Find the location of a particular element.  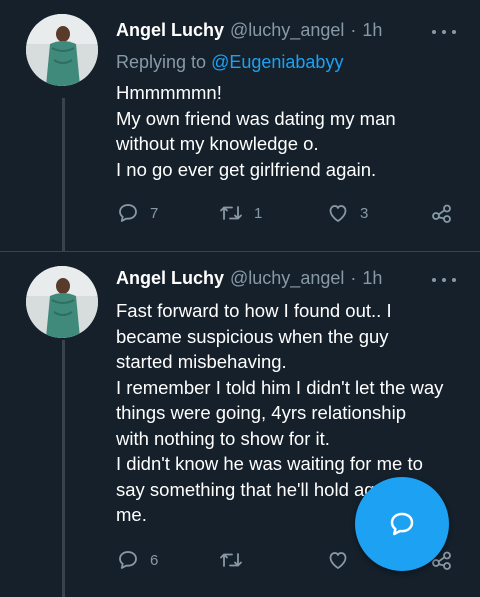

compose-reply-icon is located at coordinates (402, 524).